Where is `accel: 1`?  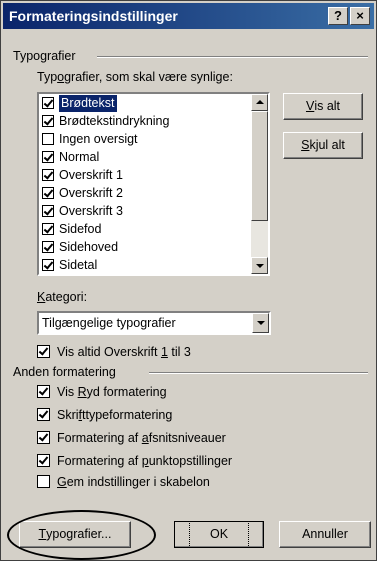
accel: 1 is located at coordinates (164, 352).